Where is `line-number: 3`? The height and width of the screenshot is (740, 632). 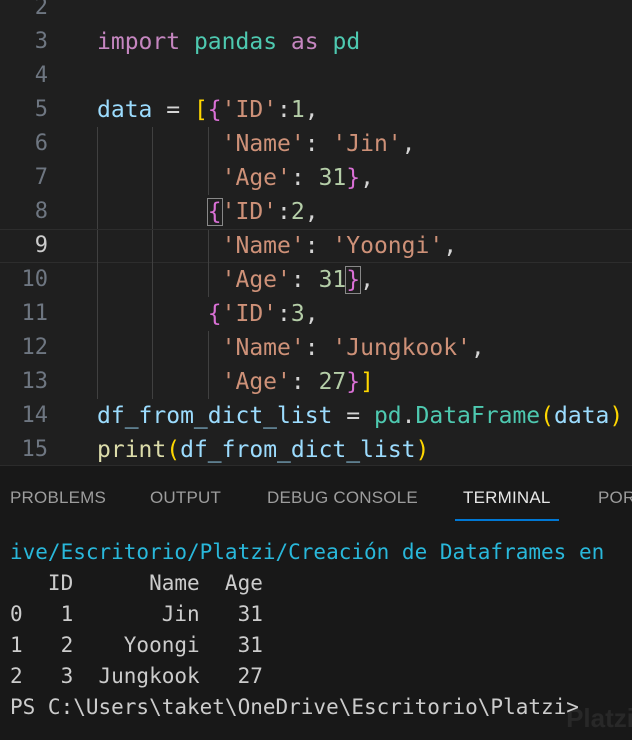 line-number: 3 is located at coordinates (41, 41).